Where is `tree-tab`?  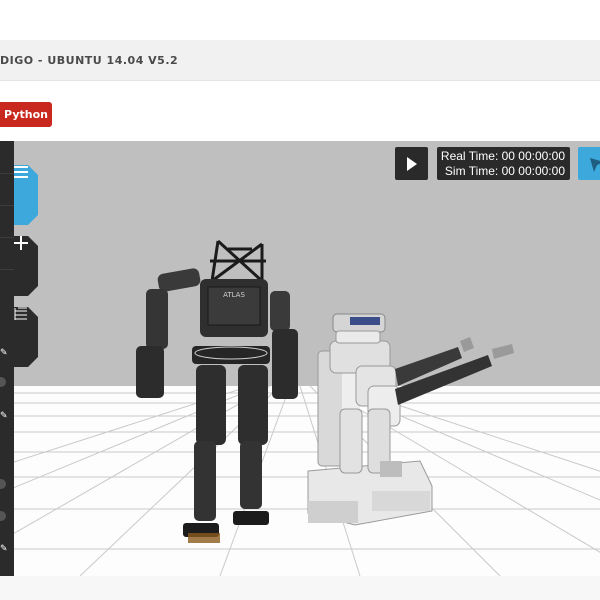
tree-tab is located at coordinates (26, 337).